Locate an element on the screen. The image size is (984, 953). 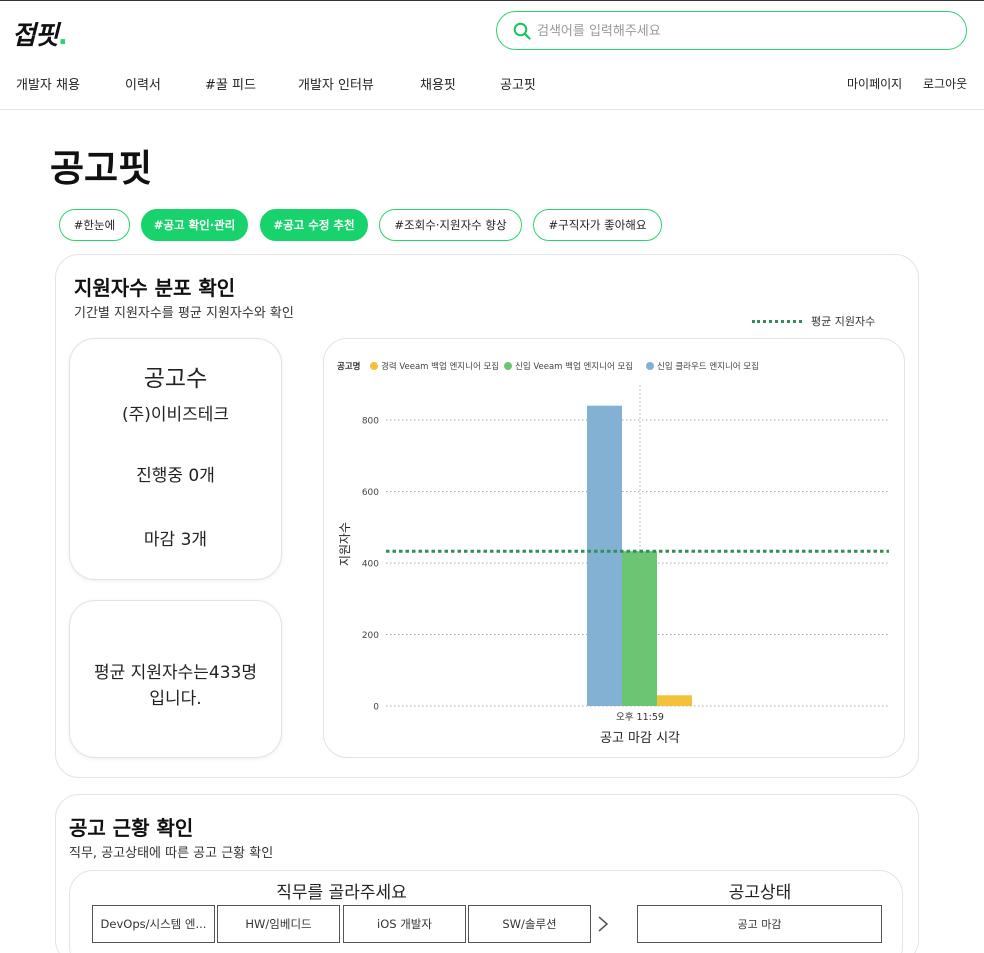
y-tick-label-0: 0 is located at coordinates (376, 708).